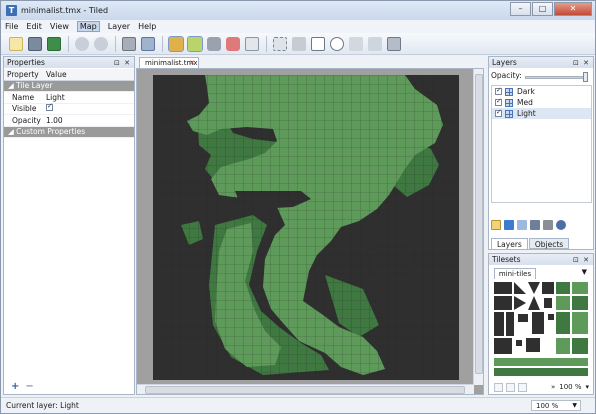 Image resolution: width=596 pixels, height=414 pixels. What do you see at coordinates (509, 225) in the screenshot?
I see `move-layer-up-icon` at bounding box center [509, 225].